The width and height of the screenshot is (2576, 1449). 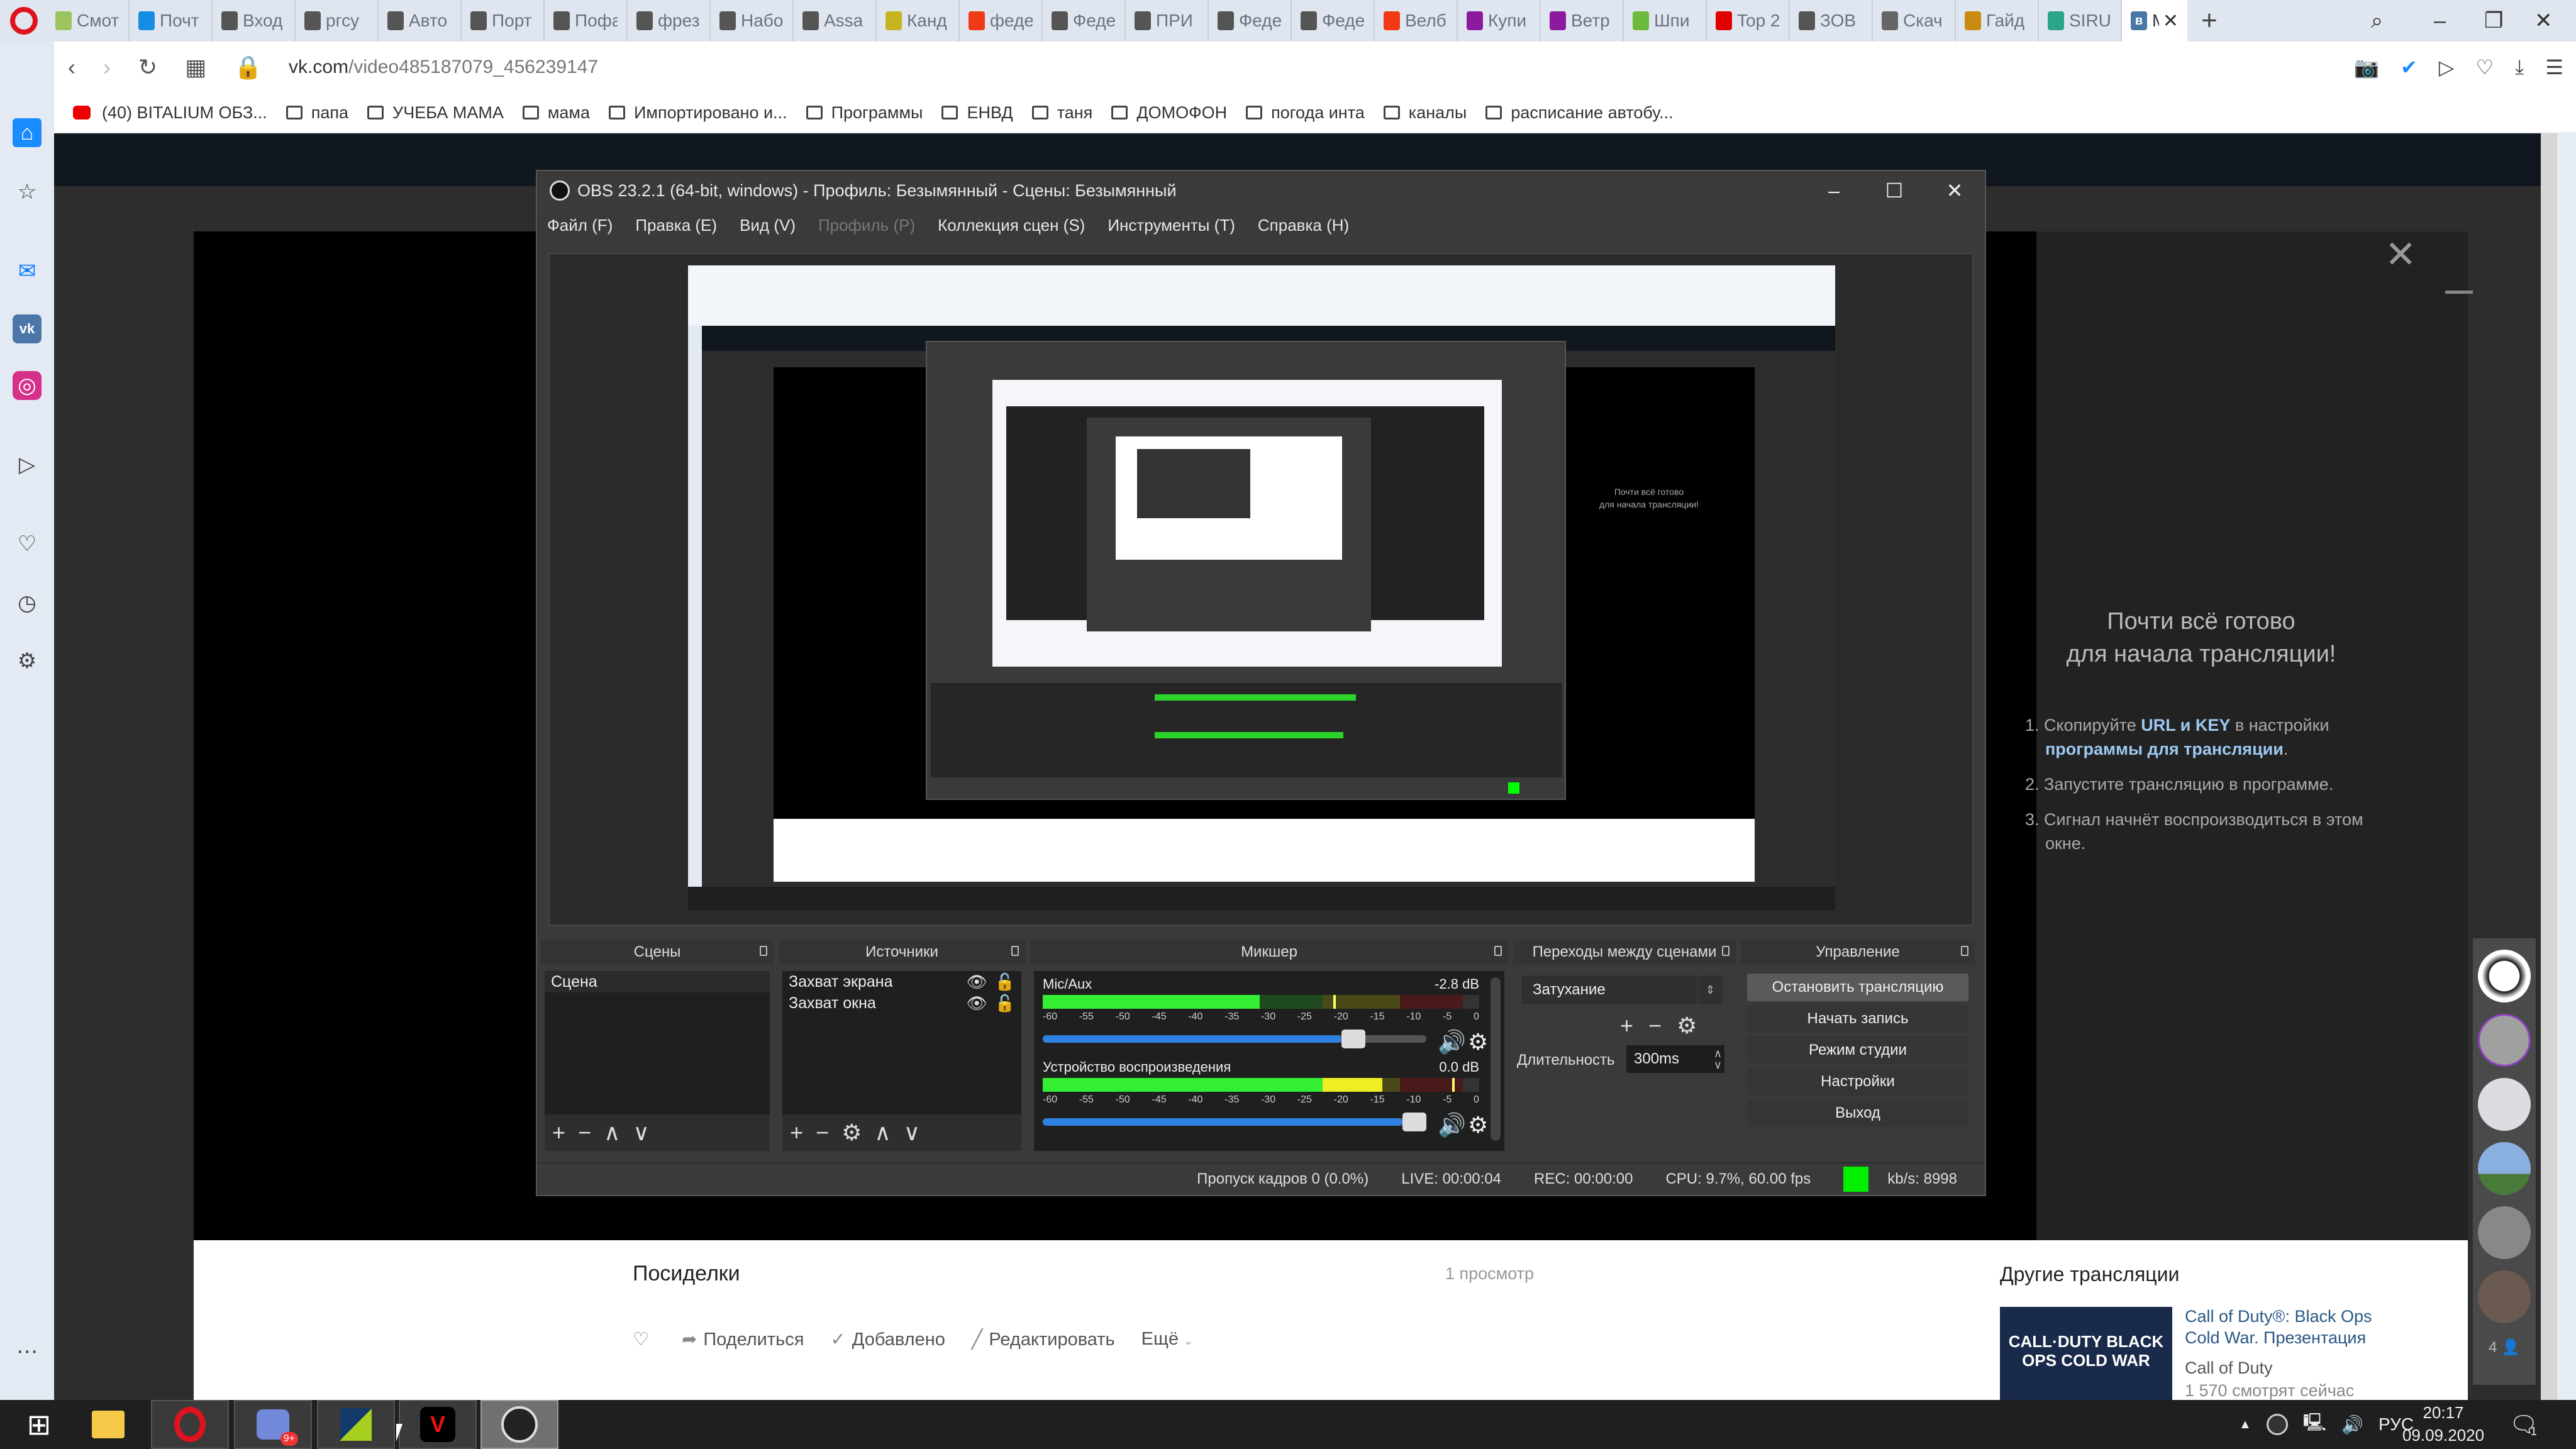 What do you see at coordinates (1857, 1050) in the screenshot?
I see `studio-mode-button: Режим студии` at bounding box center [1857, 1050].